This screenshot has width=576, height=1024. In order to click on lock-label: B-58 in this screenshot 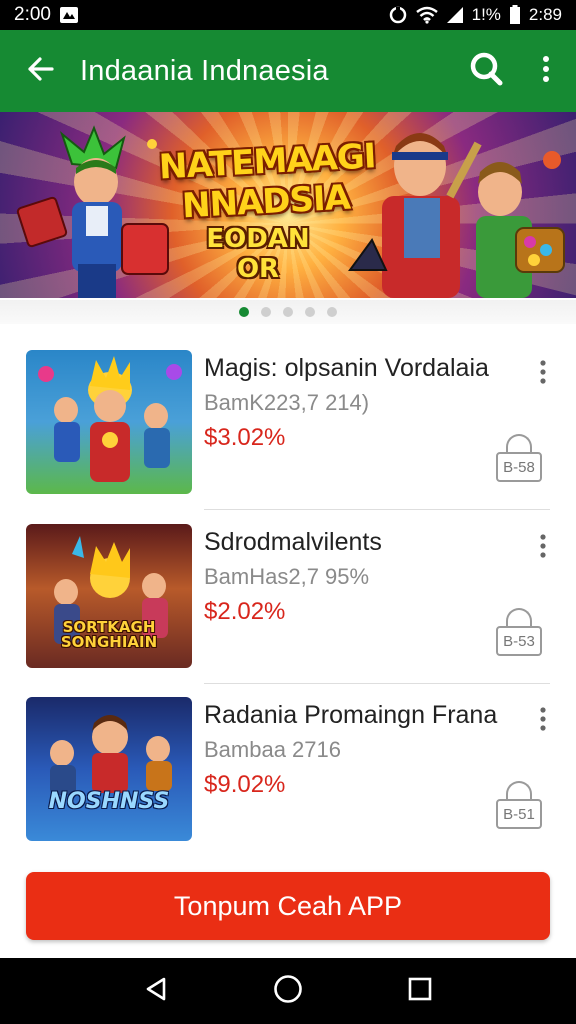, I will do `click(519, 467)`.